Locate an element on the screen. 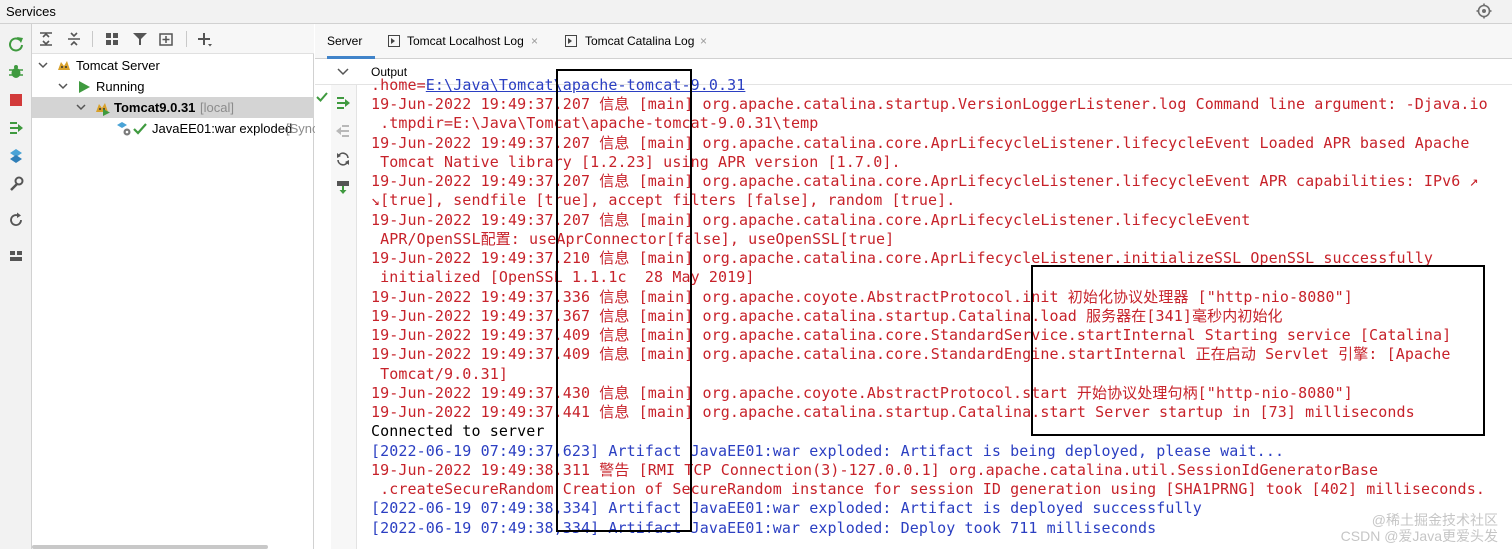 The width and height of the screenshot is (1512, 549). tab-label: Server is located at coordinates (345, 41).